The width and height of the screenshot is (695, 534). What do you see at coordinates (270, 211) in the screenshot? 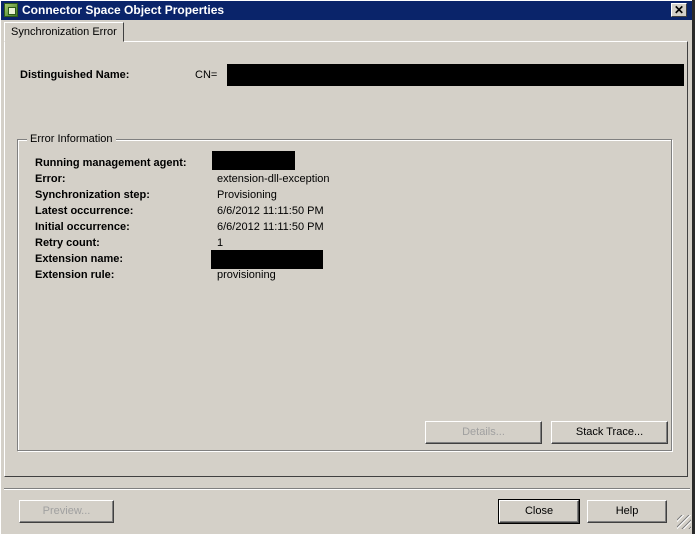
I see `latest-occurrence-value: 6/6/2012 11:11:50 PM` at bounding box center [270, 211].